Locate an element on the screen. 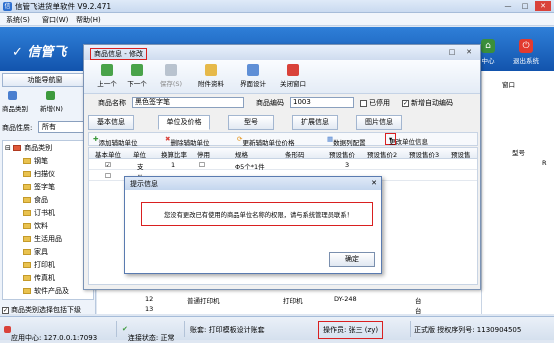 The width and height of the screenshot is (554, 343). column-header: 预设售价2 is located at coordinates (382, 155).